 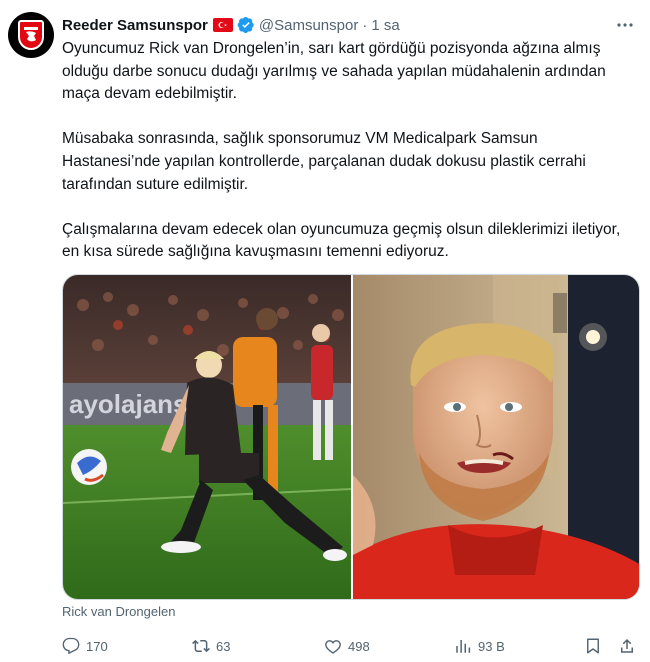 I want to click on more-options-icon, so click(x=625, y=25).